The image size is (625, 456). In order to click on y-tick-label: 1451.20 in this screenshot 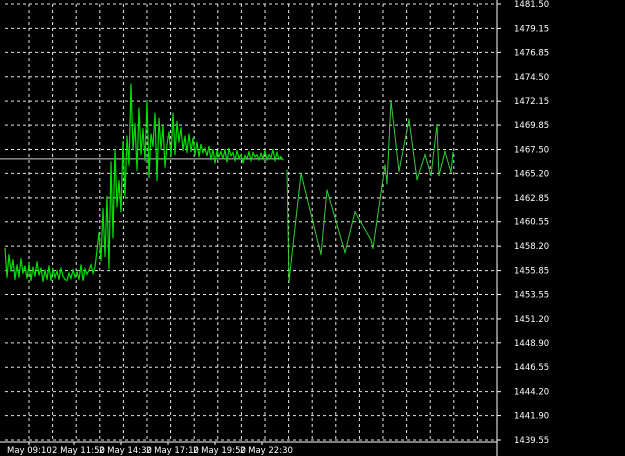, I will do `click(531, 320)`.